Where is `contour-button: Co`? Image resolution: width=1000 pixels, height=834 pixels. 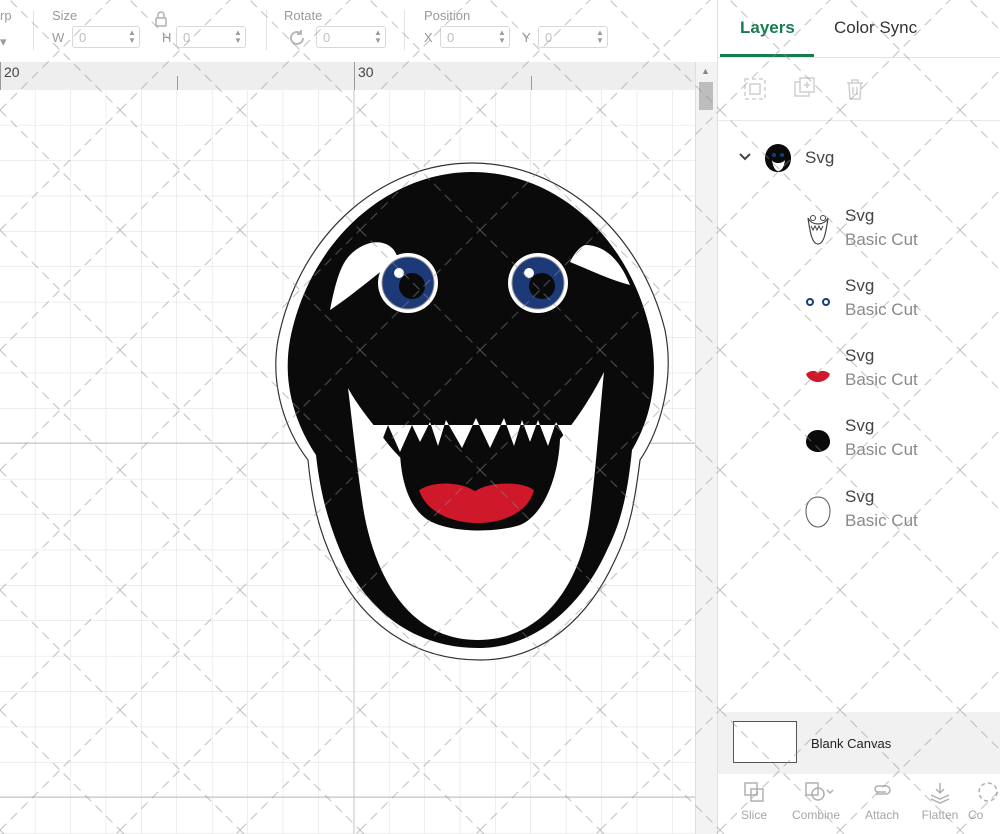
contour-button: Co is located at coordinates (984, 801).